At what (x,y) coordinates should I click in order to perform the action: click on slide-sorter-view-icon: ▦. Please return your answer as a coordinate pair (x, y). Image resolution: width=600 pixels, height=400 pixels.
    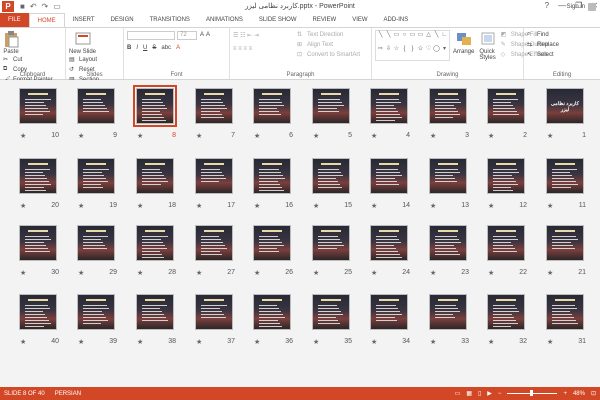
    Looking at the image, I should click on (469, 393).